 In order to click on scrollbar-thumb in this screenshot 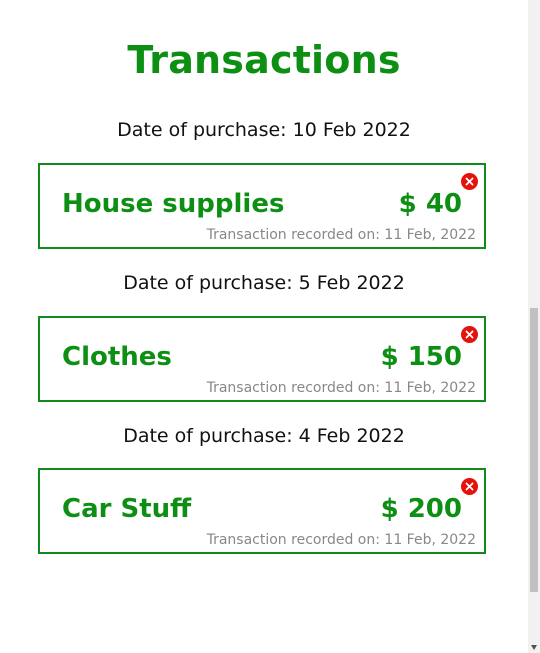, I will do `click(534, 450)`.